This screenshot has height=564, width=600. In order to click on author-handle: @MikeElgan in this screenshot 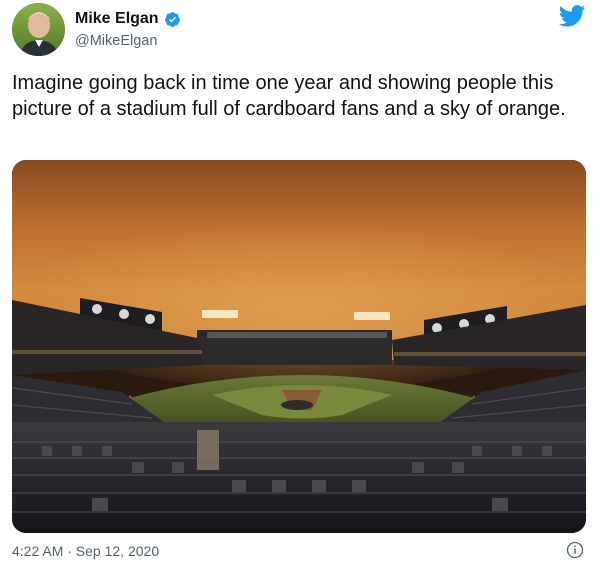, I will do `click(116, 41)`.